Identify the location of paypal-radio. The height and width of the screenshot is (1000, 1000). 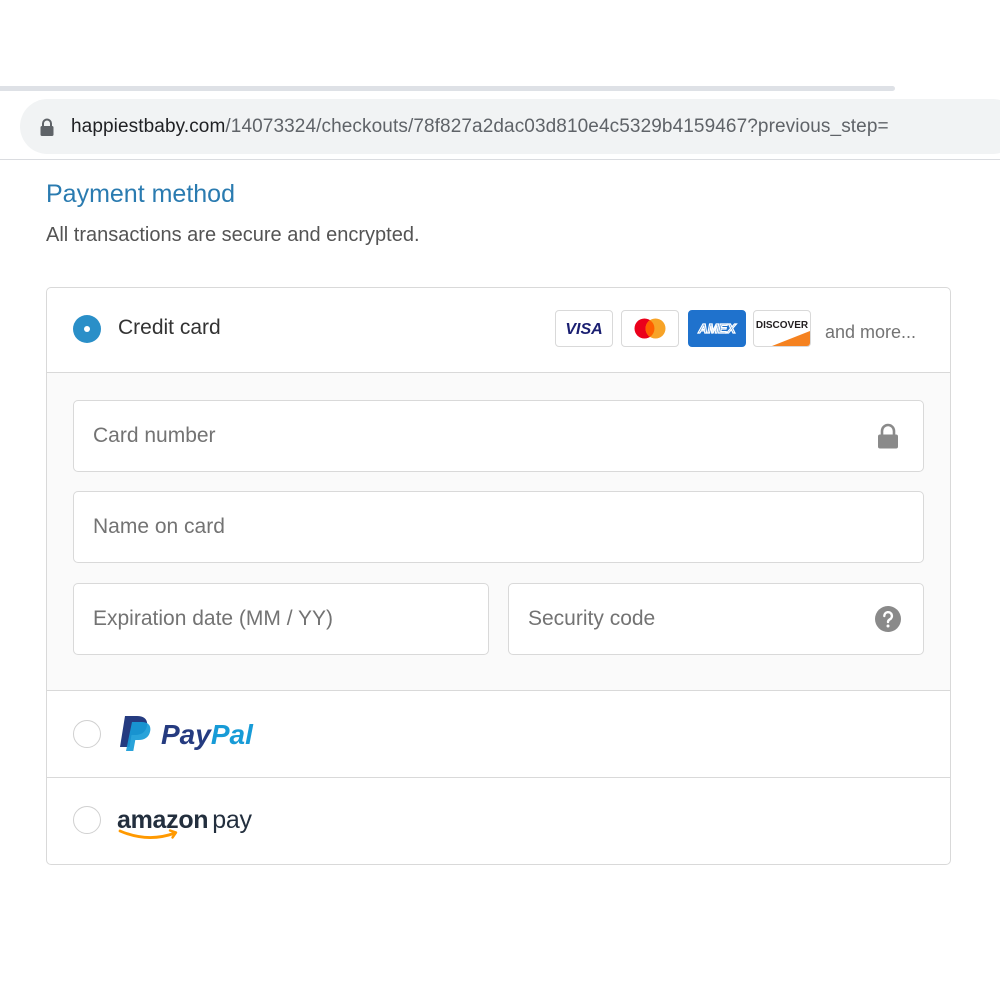
(87, 734).